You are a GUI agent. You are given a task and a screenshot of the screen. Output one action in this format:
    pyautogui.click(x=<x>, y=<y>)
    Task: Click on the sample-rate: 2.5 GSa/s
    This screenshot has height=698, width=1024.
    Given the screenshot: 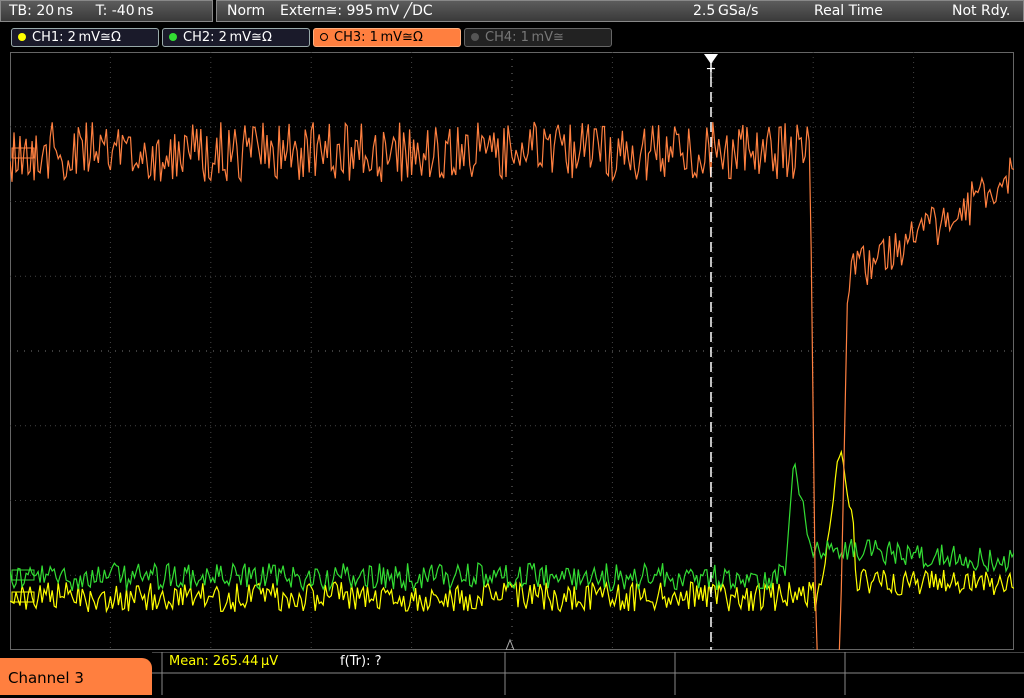 What is the action you would take?
    pyautogui.click(x=726, y=11)
    